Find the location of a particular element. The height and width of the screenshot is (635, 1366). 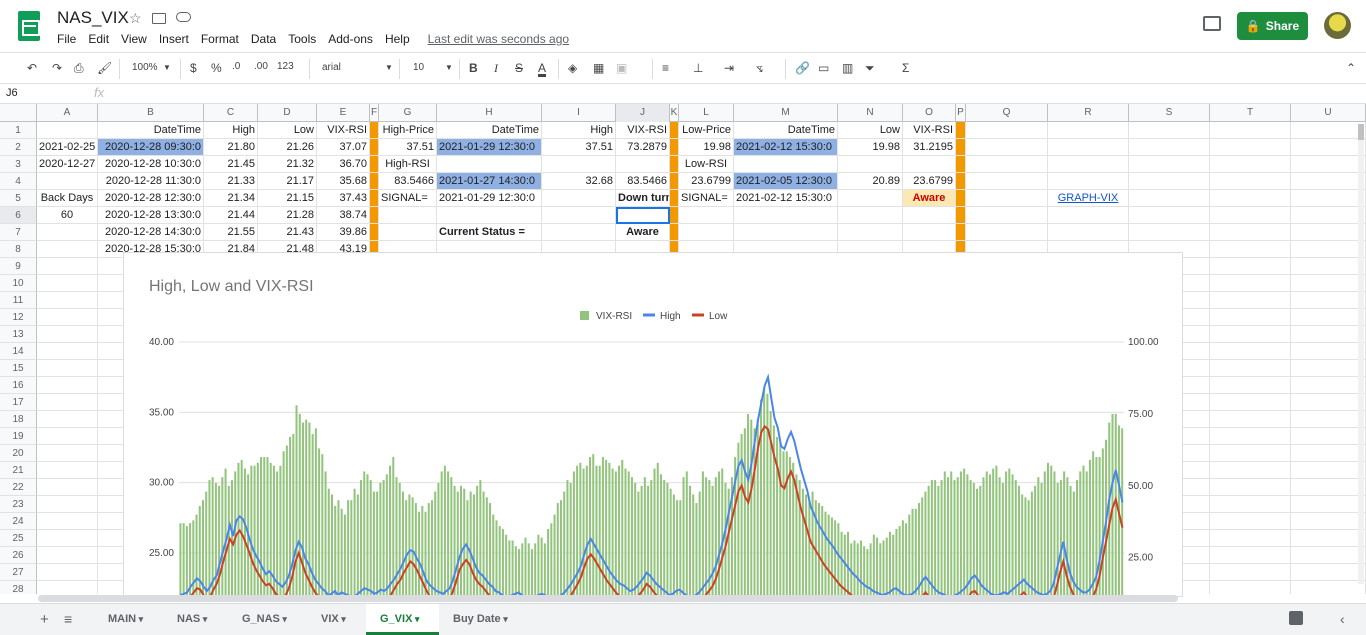

more-formats-button: 123 is located at coordinates (285, 66).